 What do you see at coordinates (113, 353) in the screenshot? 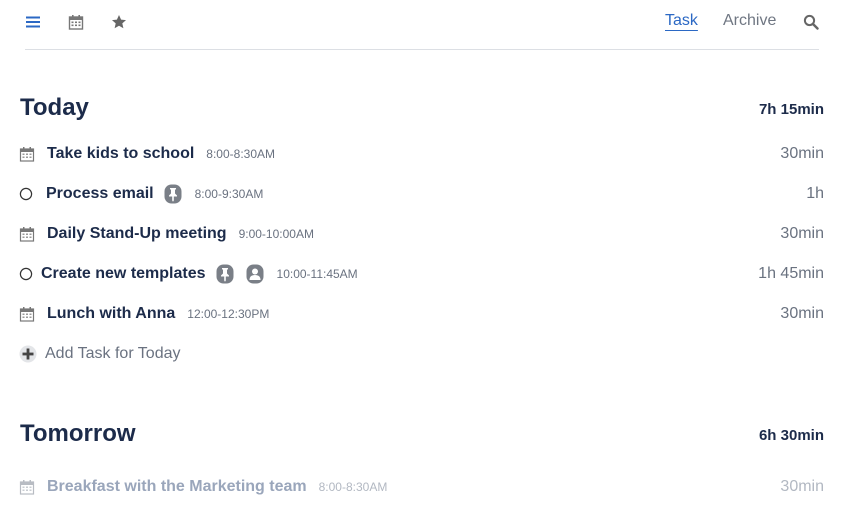
I see `add-task-label: Add Task for Today` at bounding box center [113, 353].